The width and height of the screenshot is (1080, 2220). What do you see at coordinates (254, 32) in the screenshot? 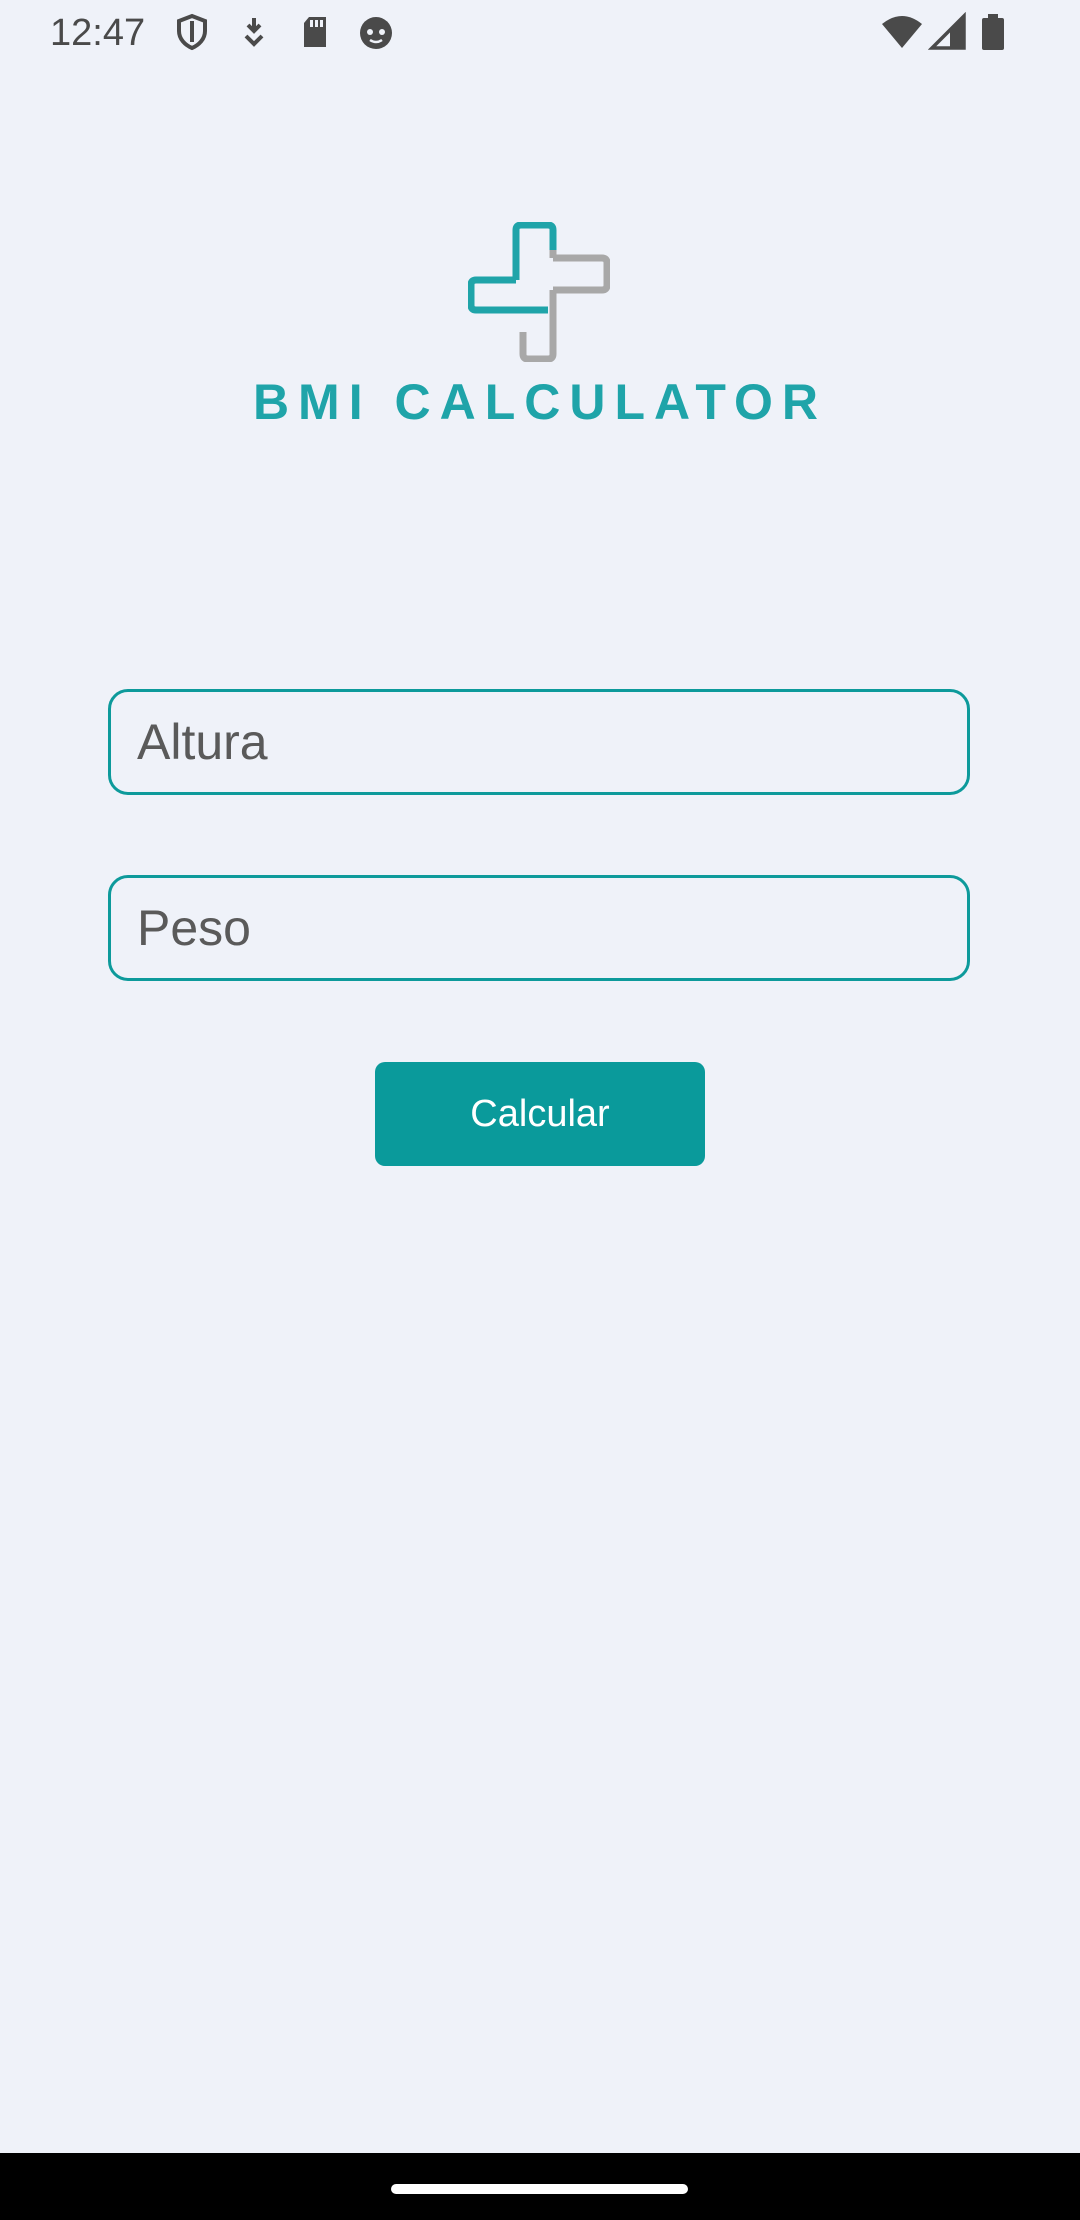
I see `download-icon` at bounding box center [254, 32].